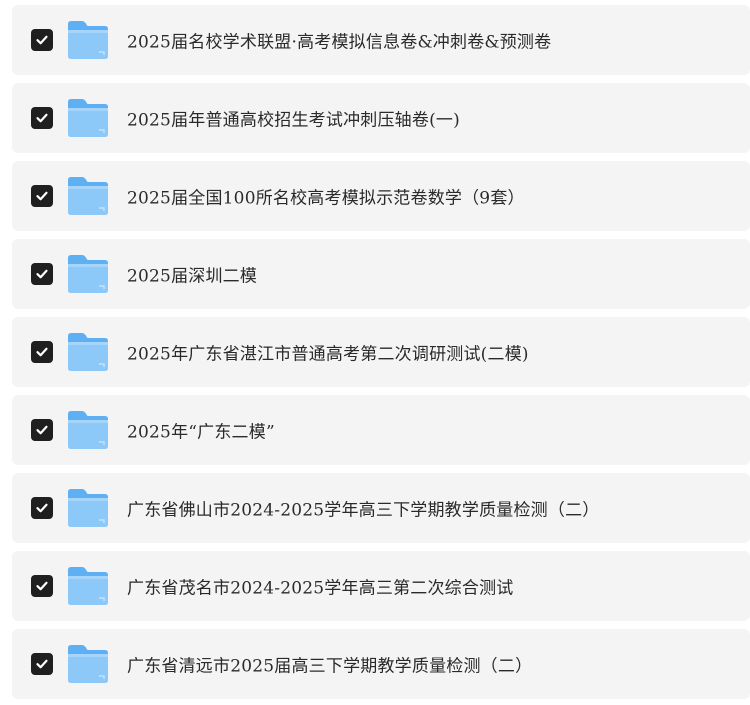 The height and width of the screenshot is (705, 750). Describe the element at coordinates (293, 120) in the screenshot. I see `folder-name: 2025届年普通高校招生考试冲刺压轴卷(一)` at that location.